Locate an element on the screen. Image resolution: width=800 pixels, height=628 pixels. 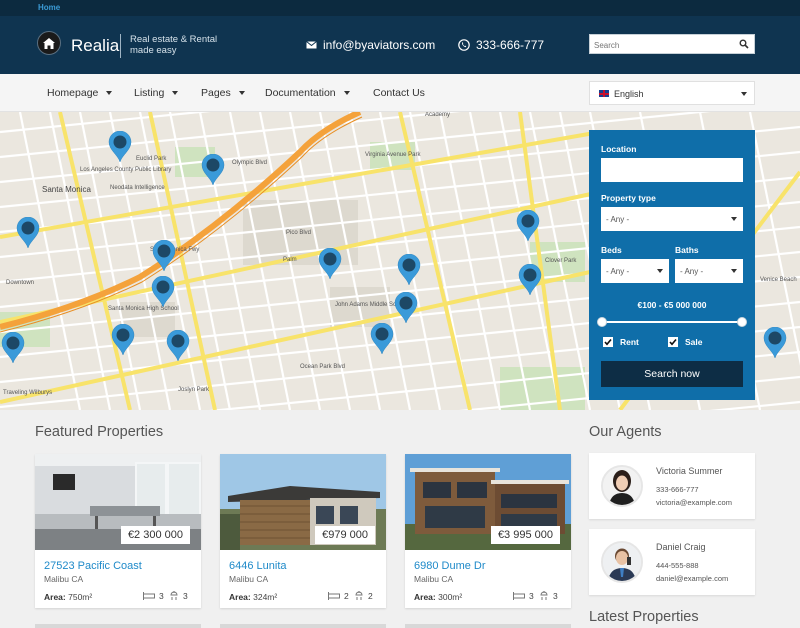
nav-contact-us: Contact Us is located at coordinates (399, 93).